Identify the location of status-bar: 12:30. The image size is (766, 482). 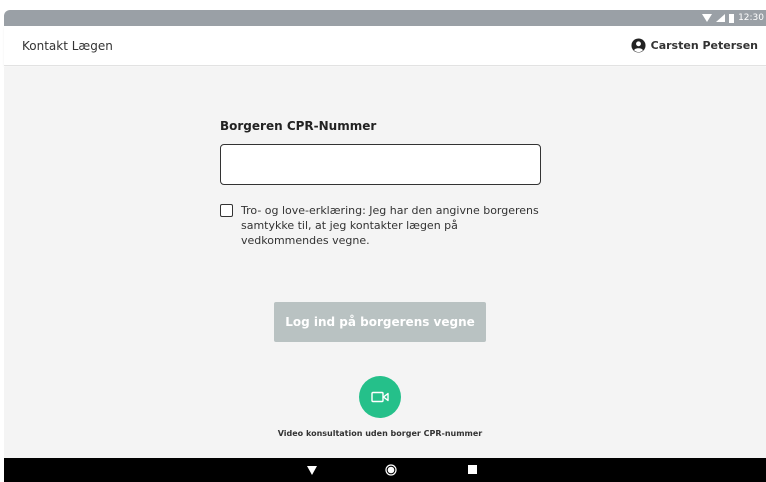
(385, 18).